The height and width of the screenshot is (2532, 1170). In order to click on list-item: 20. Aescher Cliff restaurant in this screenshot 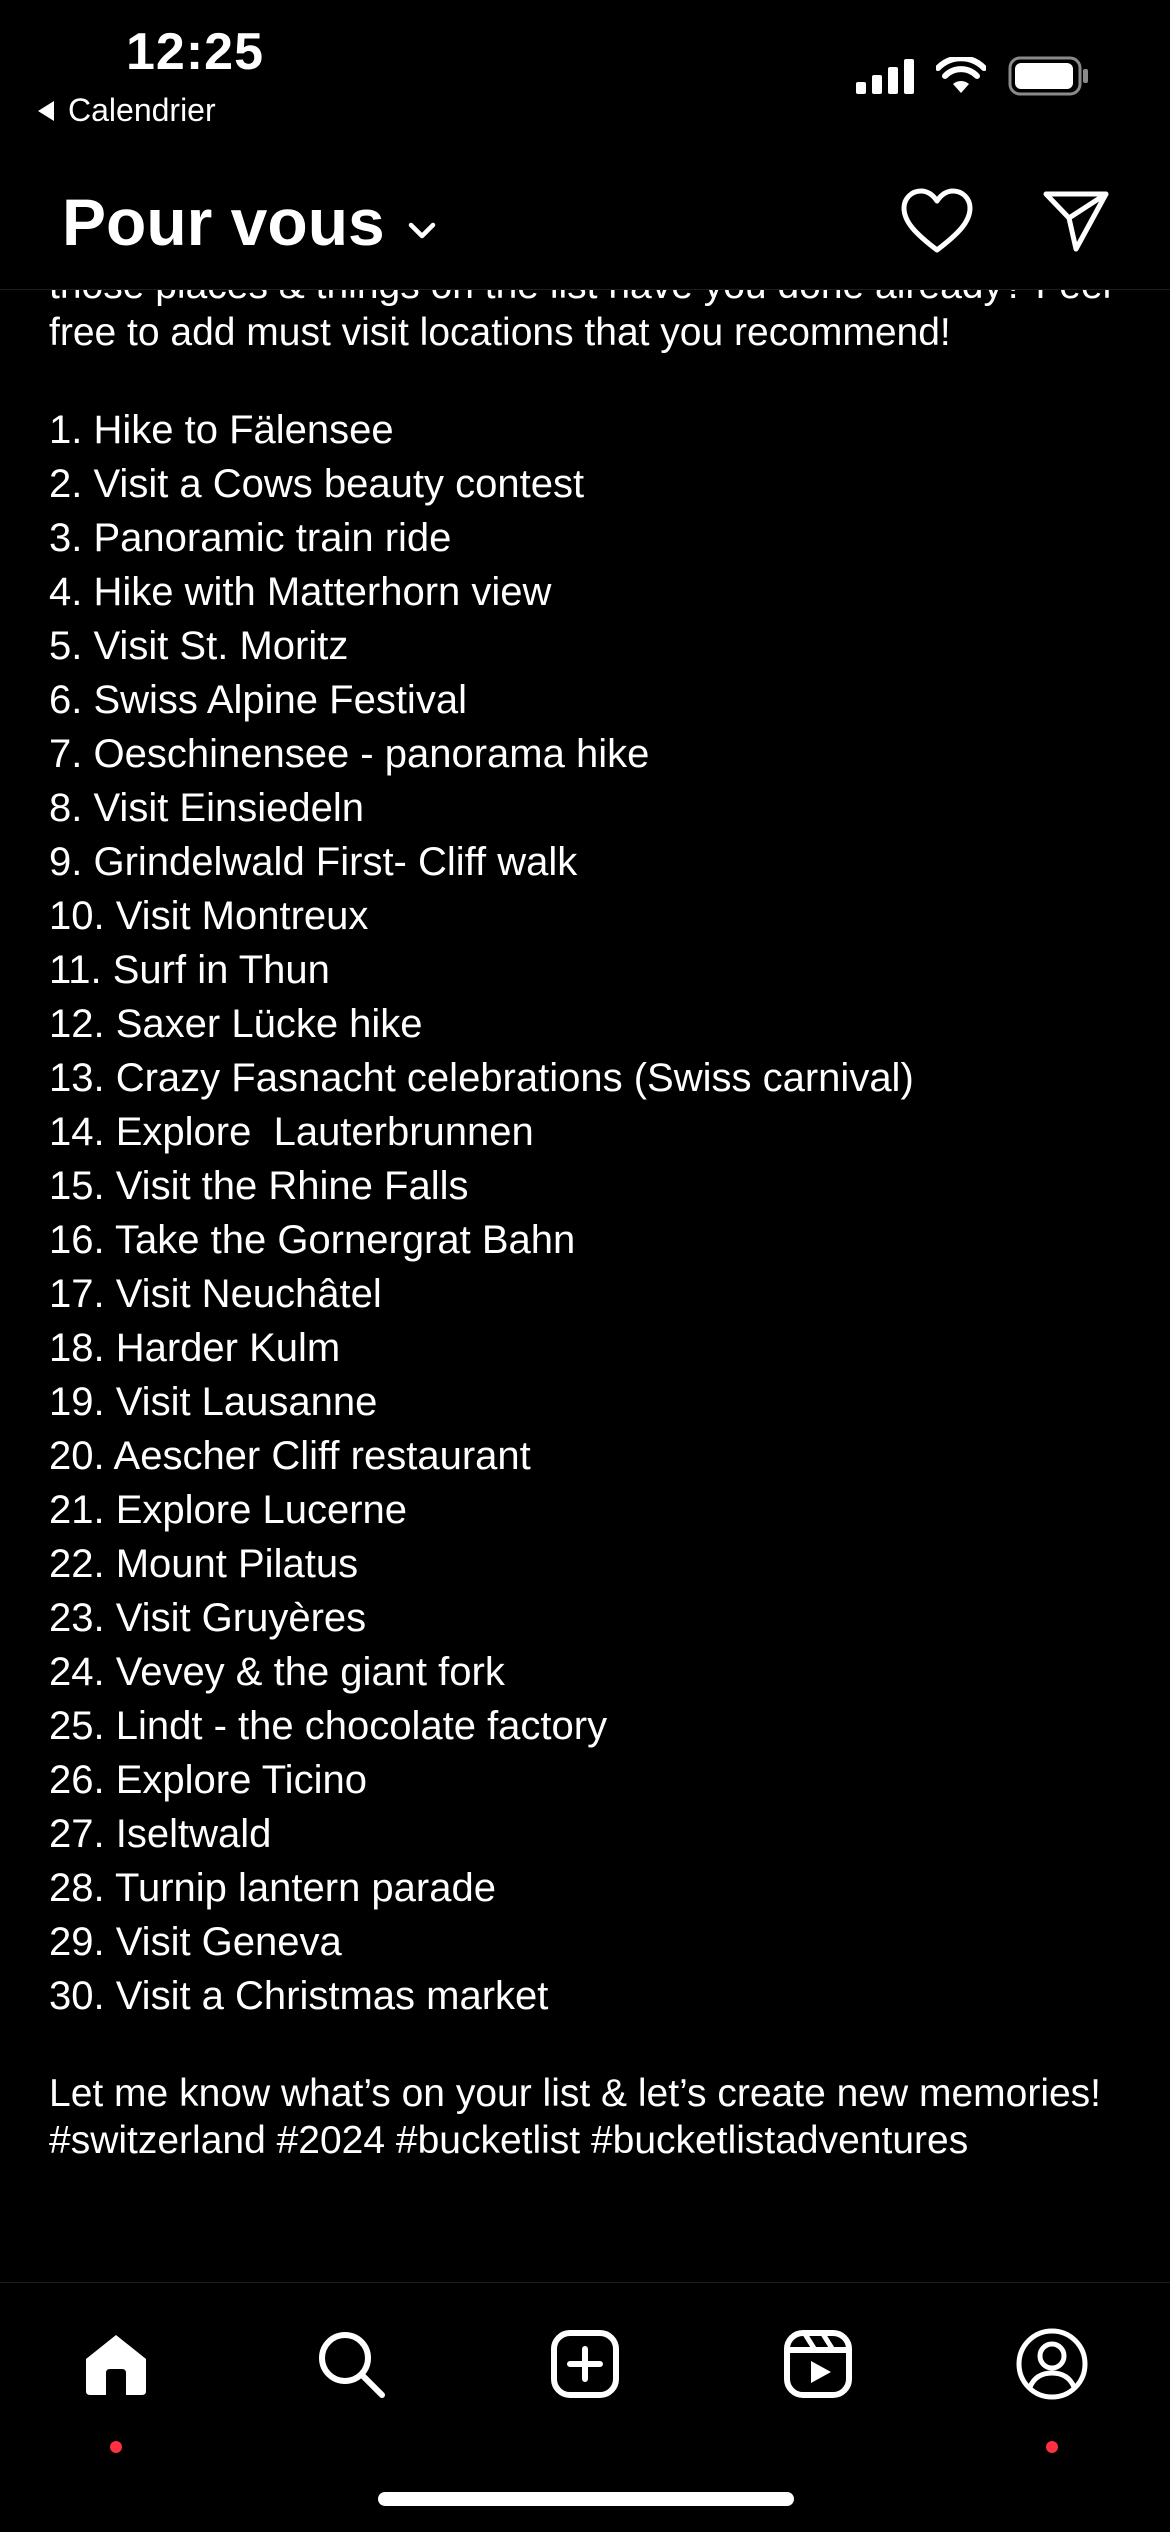, I will do `click(290, 1456)`.